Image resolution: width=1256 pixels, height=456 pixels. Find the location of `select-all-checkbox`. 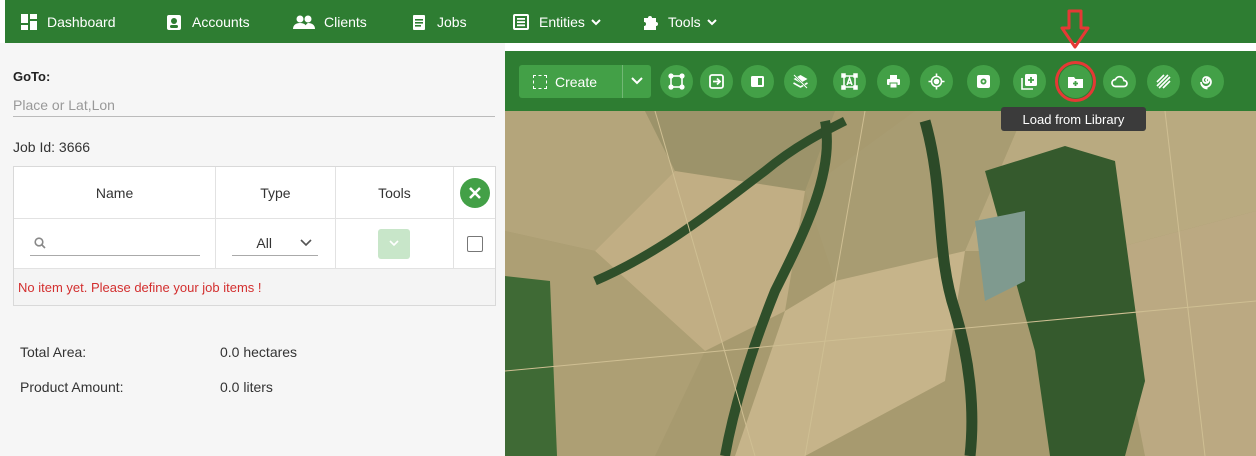

select-all-checkbox is located at coordinates (474, 243).